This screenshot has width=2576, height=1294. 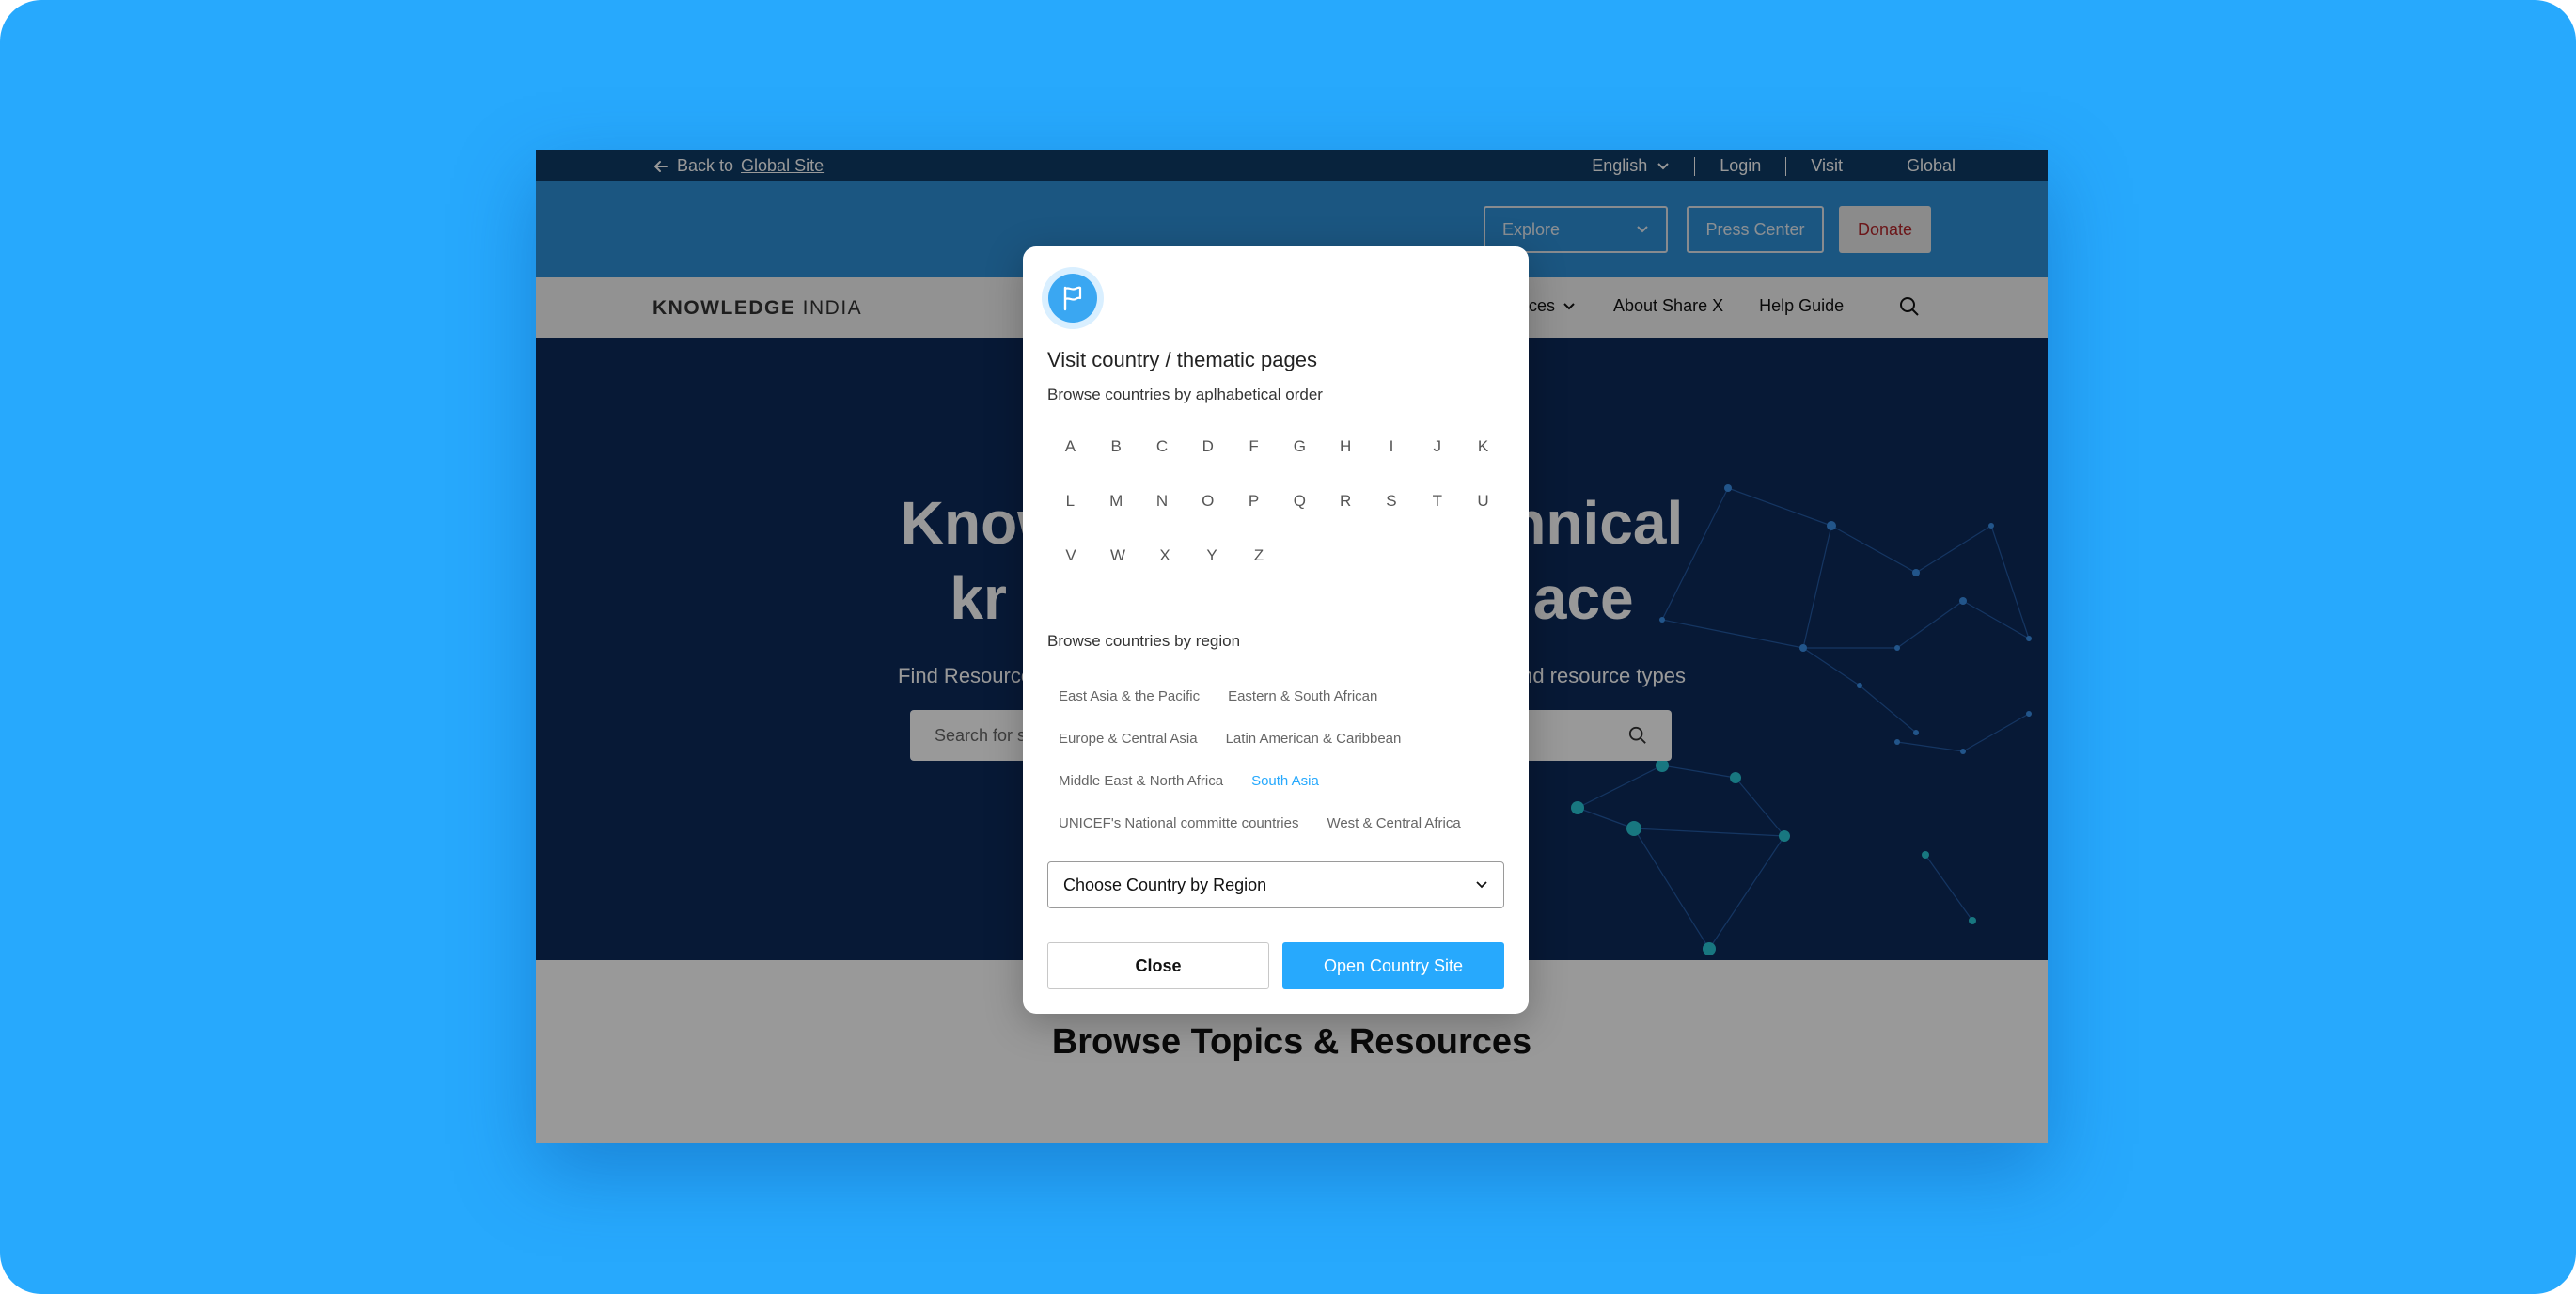 I want to click on letter-r: R, so click(x=1346, y=501).